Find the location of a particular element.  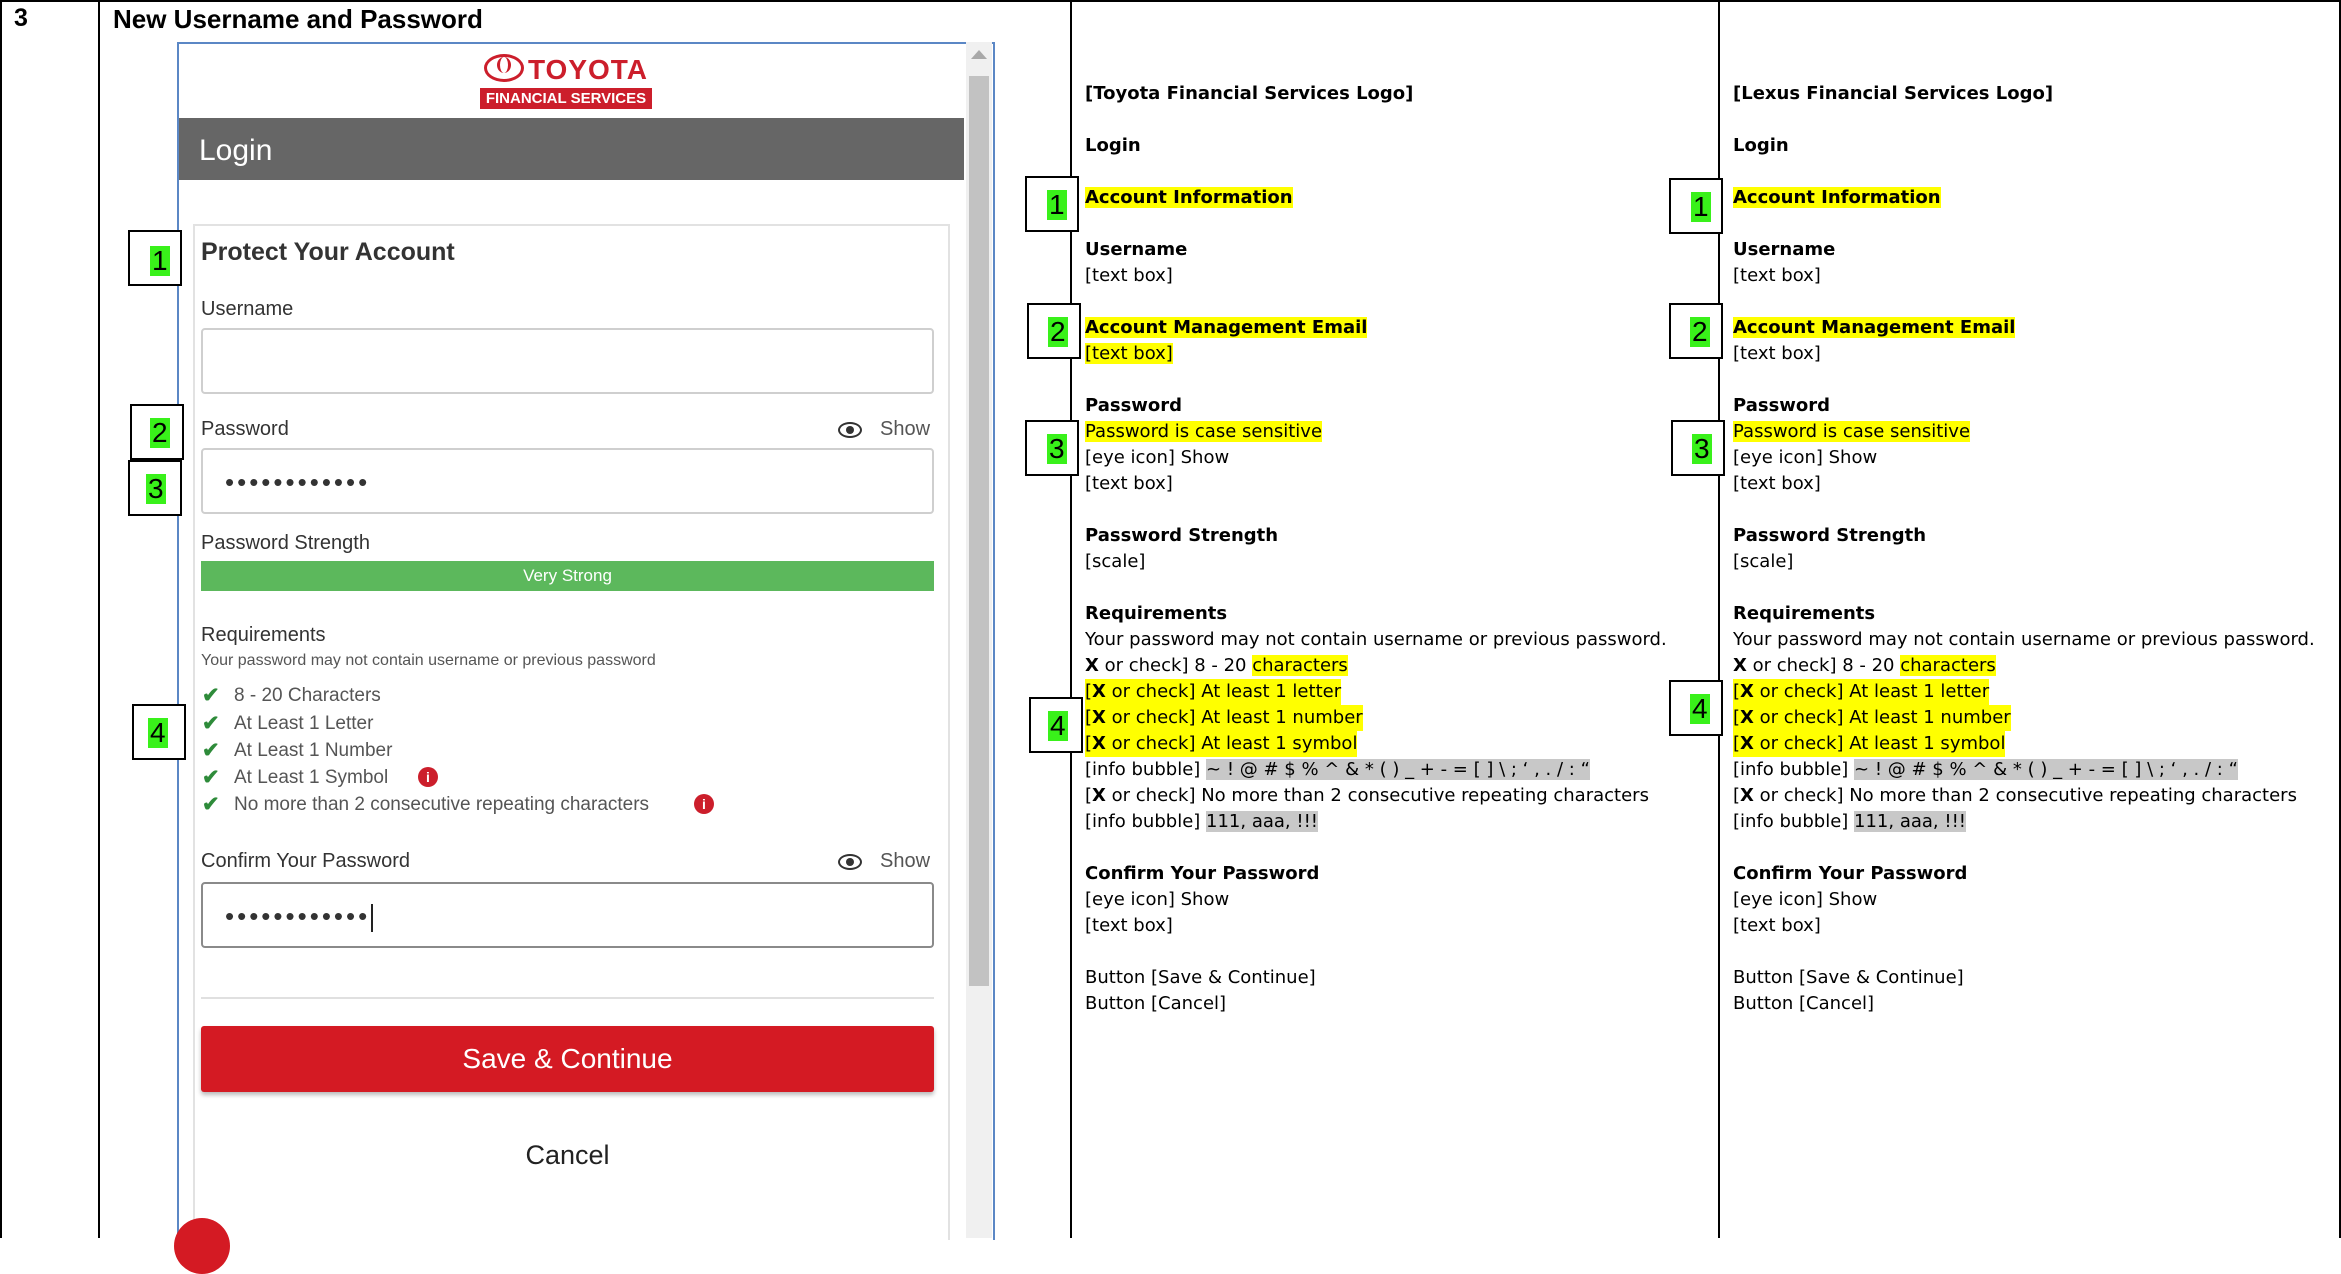

table-border-left is located at coordinates (1, 619).